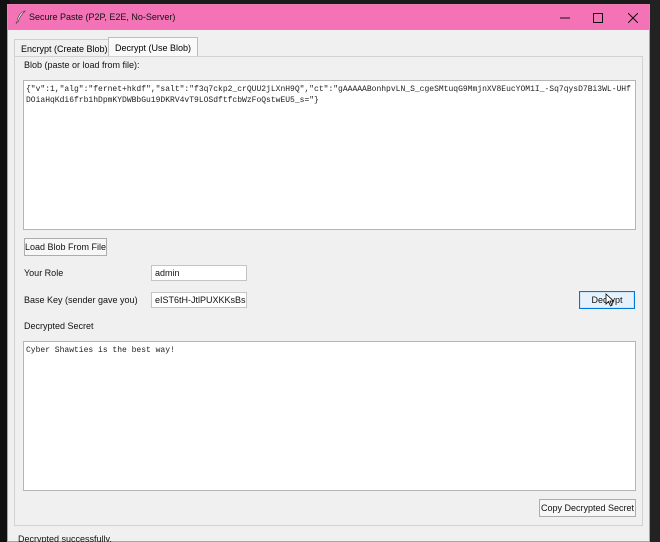 This screenshot has height=542, width=660. What do you see at coordinates (199, 273) in the screenshot?
I see `role-input: admin` at bounding box center [199, 273].